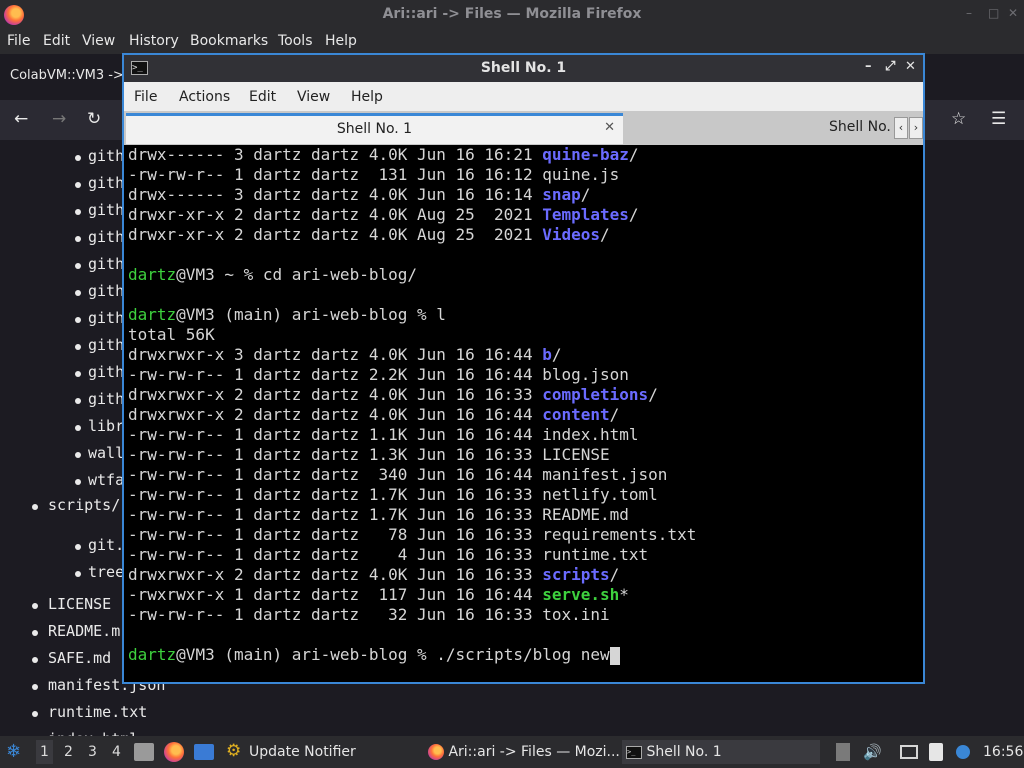 The height and width of the screenshot is (768, 1024). What do you see at coordinates (56, 41) in the screenshot?
I see `menu-edit: Edit` at bounding box center [56, 41].